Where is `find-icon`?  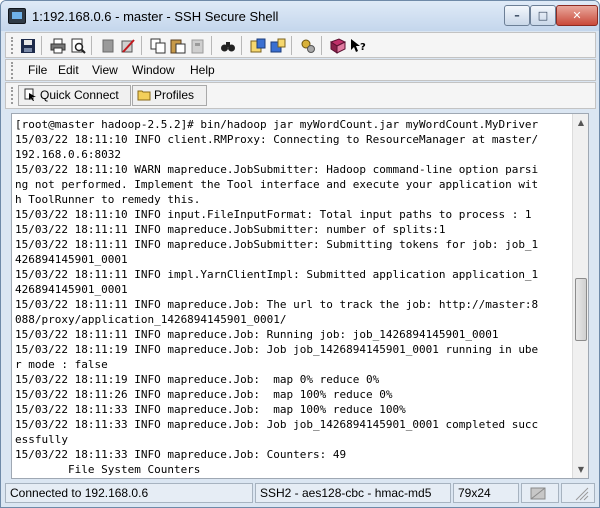 find-icon is located at coordinates (228, 46).